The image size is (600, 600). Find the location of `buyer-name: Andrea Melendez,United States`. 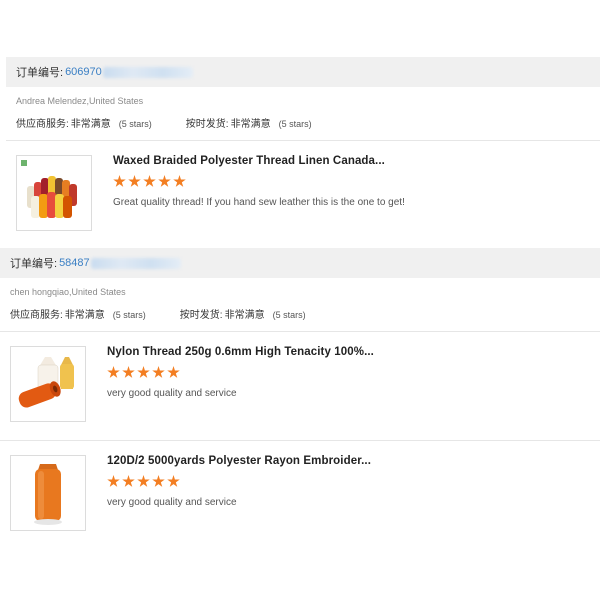

buyer-name: Andrea Melendez,United States is located at coordinates (80, 101).